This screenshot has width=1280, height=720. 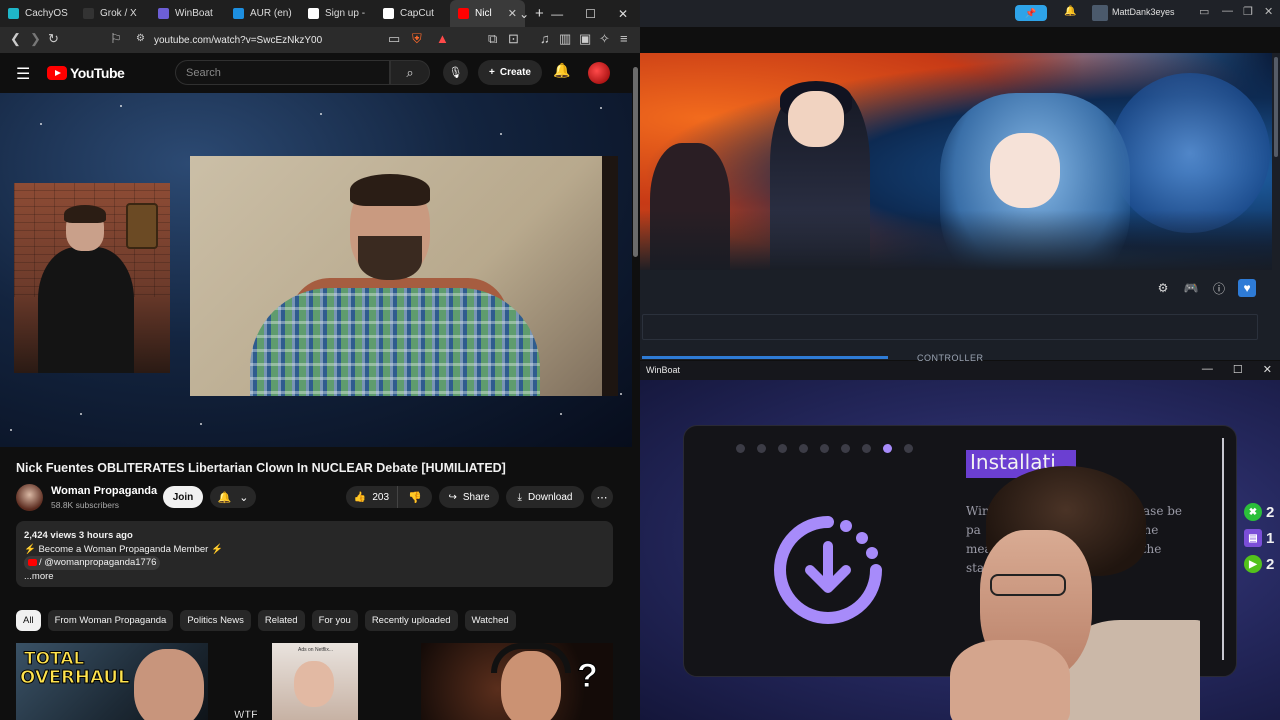 I want to click on username-label: MattDank3eyes, so click(x=1143, y=12).